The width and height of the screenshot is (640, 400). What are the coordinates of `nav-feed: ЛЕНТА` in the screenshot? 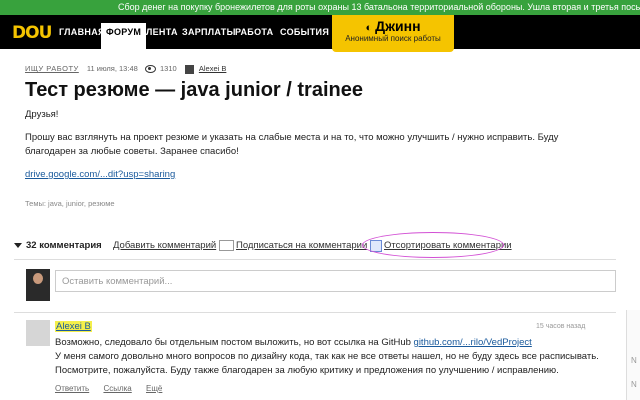 It's located at (162, 32).